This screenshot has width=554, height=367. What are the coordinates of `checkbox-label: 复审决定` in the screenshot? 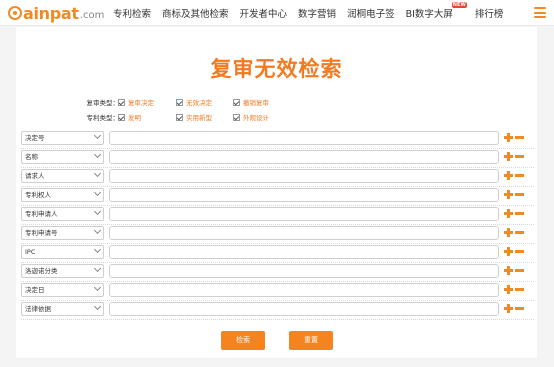 It's located at (141, 103).